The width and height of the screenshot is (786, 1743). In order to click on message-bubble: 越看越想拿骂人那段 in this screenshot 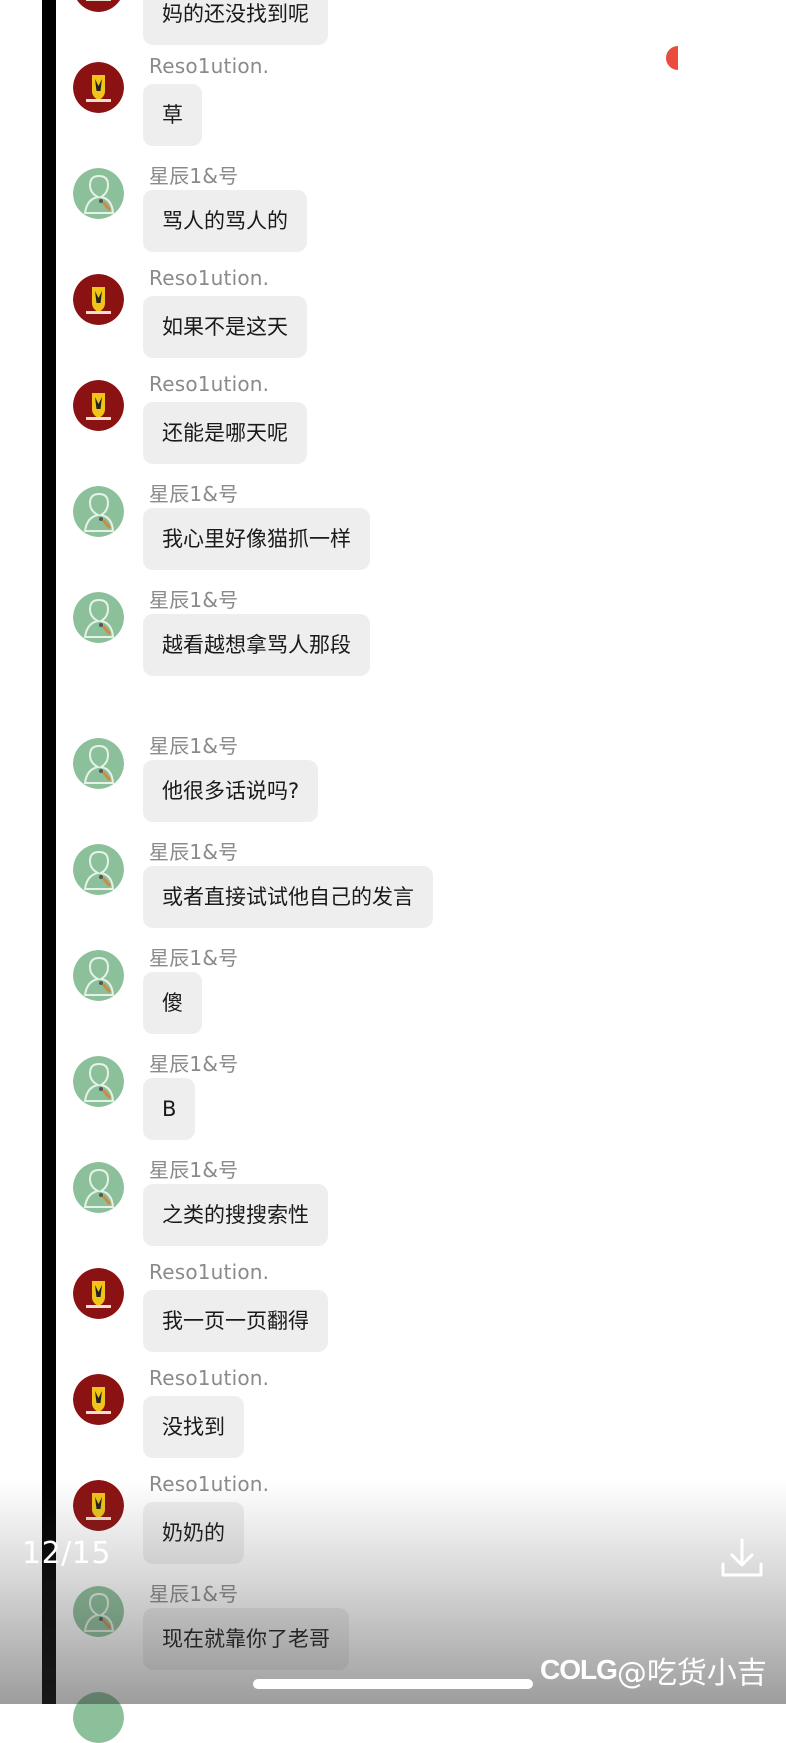, I will do `click(256, 645)`.